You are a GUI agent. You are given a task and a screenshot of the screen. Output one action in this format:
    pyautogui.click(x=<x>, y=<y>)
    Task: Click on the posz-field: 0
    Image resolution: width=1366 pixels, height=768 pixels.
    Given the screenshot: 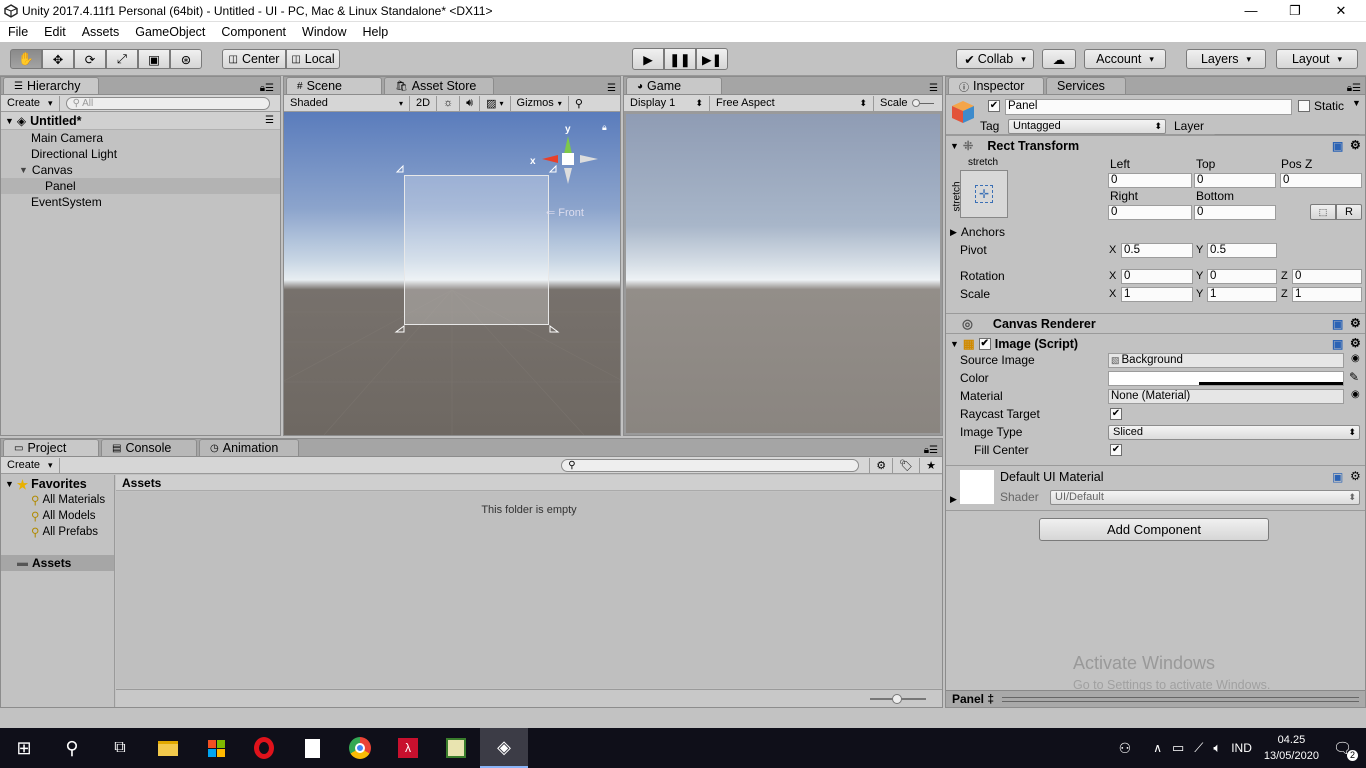 What is the action you would take?
    pyautogui.click(x=1321, y=180)
    